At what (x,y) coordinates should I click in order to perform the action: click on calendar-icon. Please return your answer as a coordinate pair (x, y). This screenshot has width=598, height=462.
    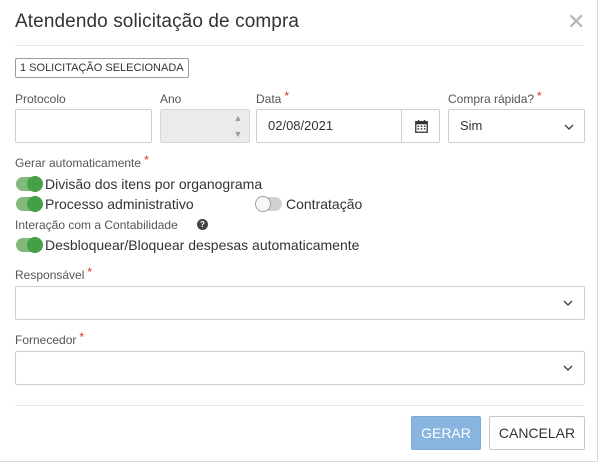
    Looking at the image, I should click on (421, 126).